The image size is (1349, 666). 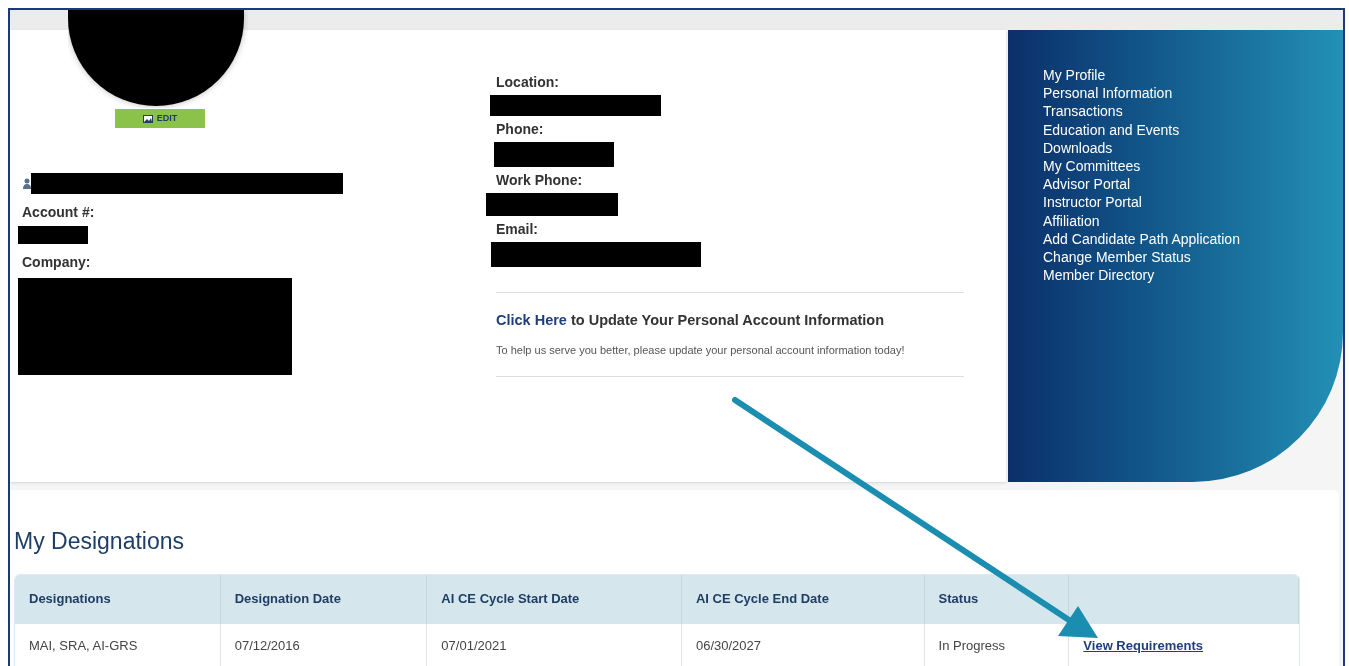 What do you see at coordinates (287, 599) in the screenshot?
I see `column-header: Designation Date` at bounding box center [287, 599].